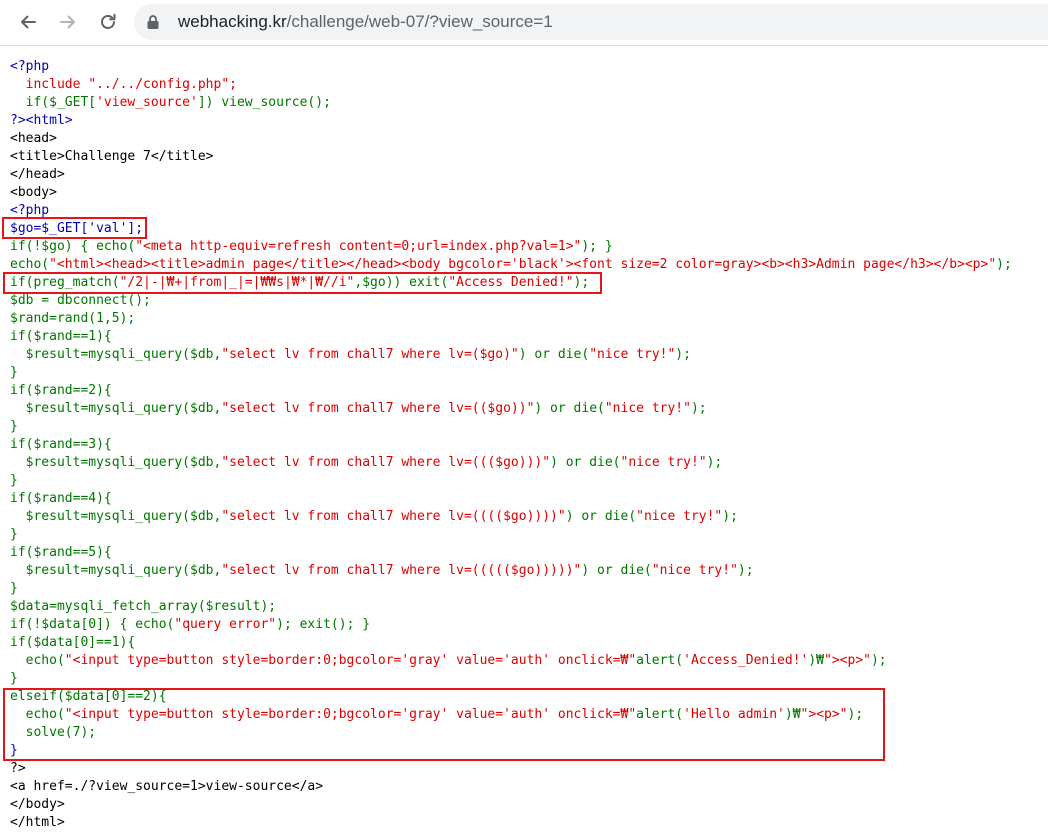 This screenshot has width=1048, height=839. I want to click on code-token: "><p>", so click(847, 660).